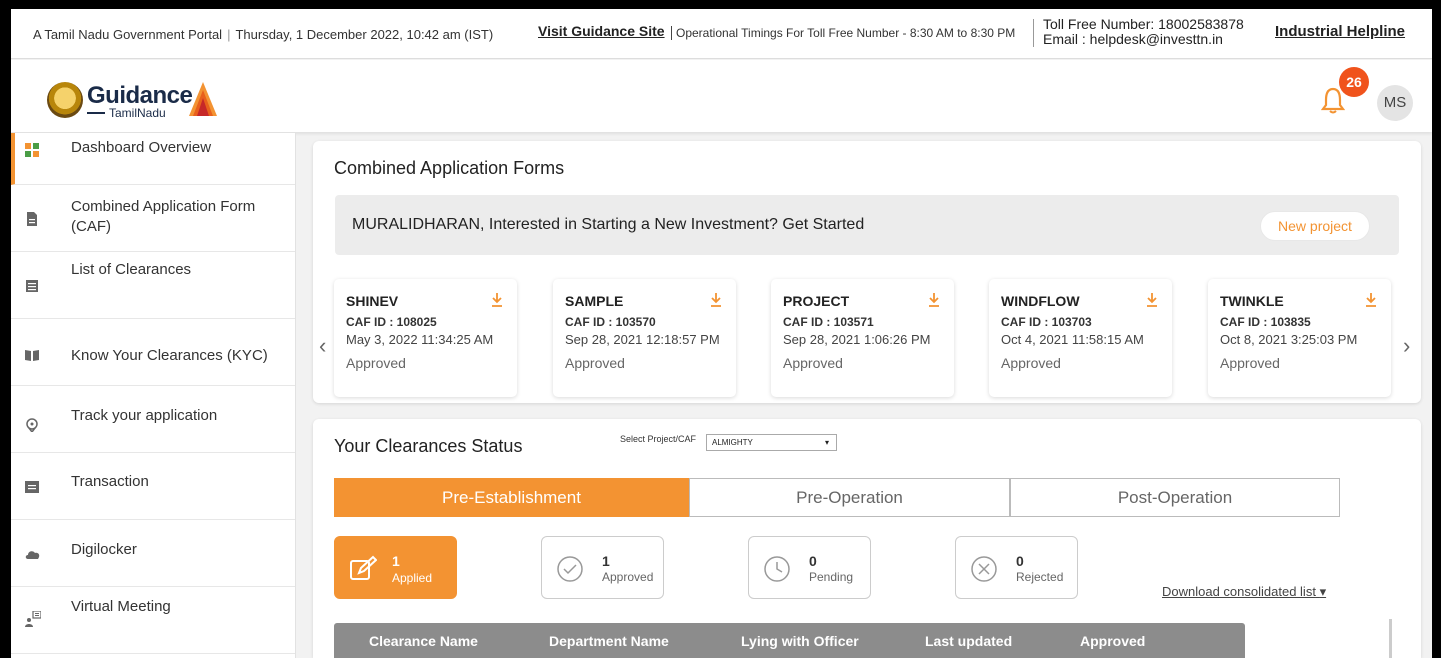 Image resolution: width=1441 pixels, height=658 pixels. I want to click on sidebar-item-track: Track your application, so click(153, 419).